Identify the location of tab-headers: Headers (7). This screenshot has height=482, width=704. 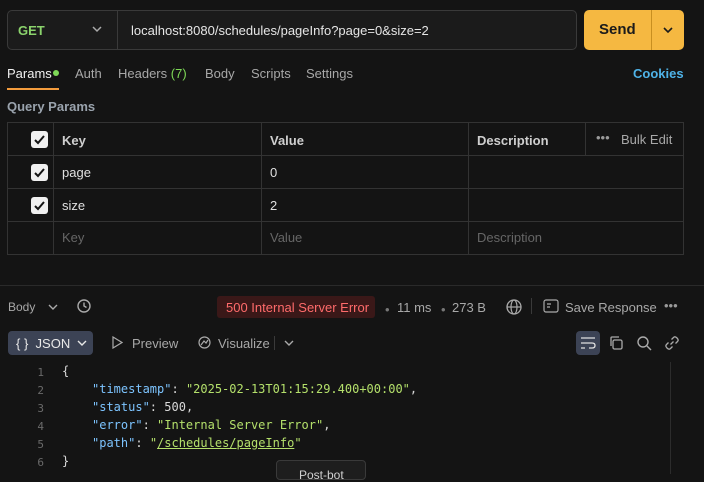
(152, 73).